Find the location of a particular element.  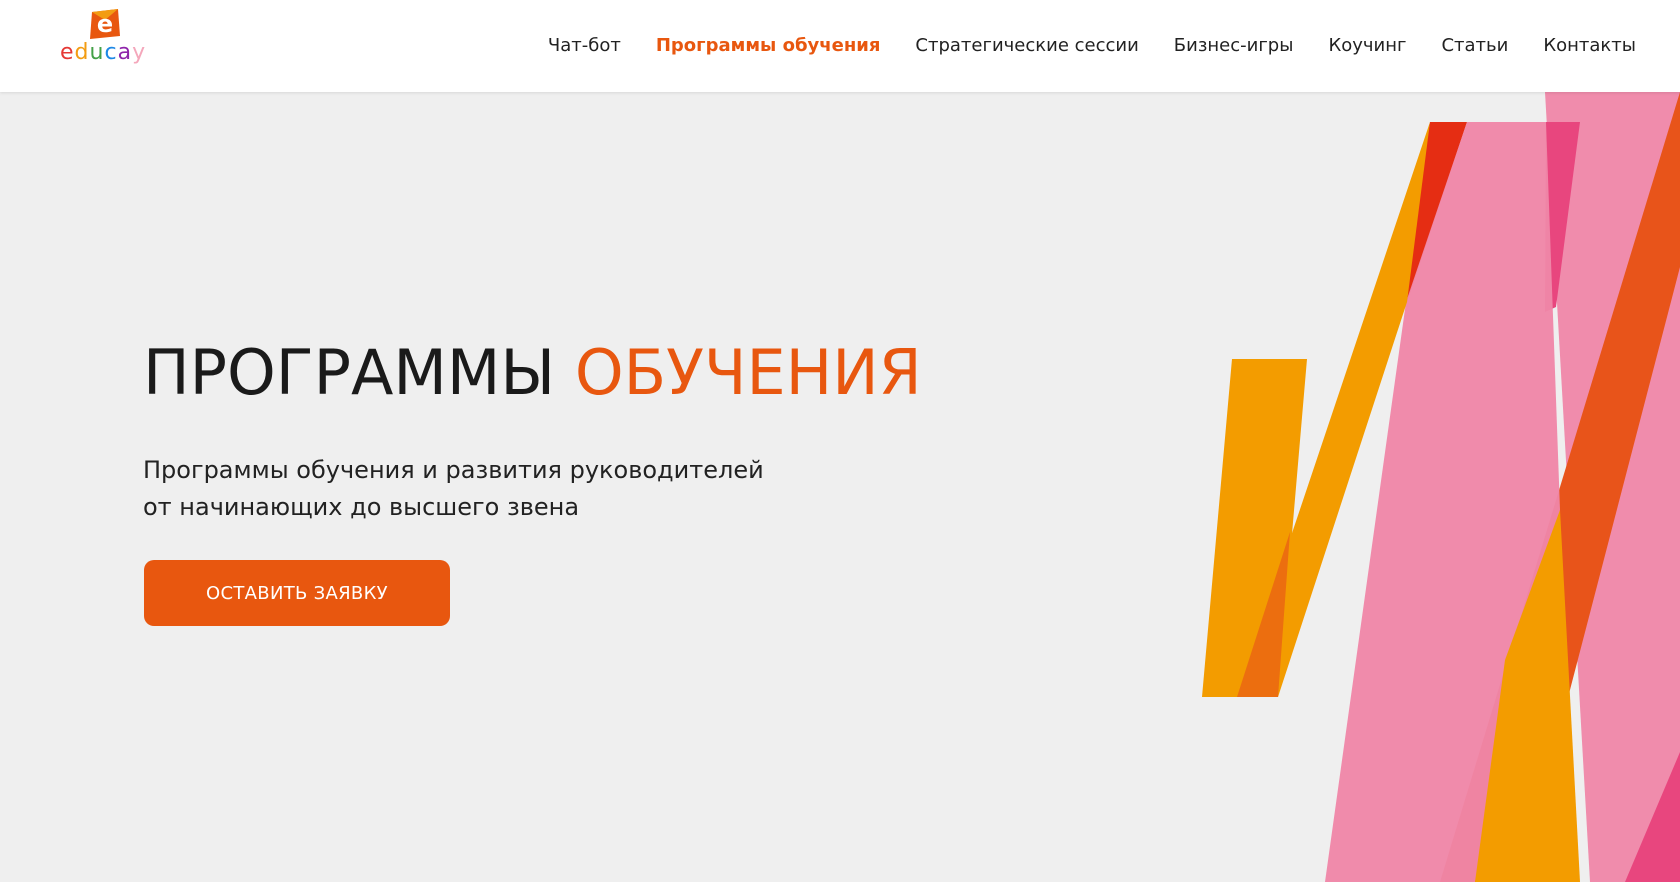

nav-item-programs: Программы обучения is located at coordinates (768, 46).